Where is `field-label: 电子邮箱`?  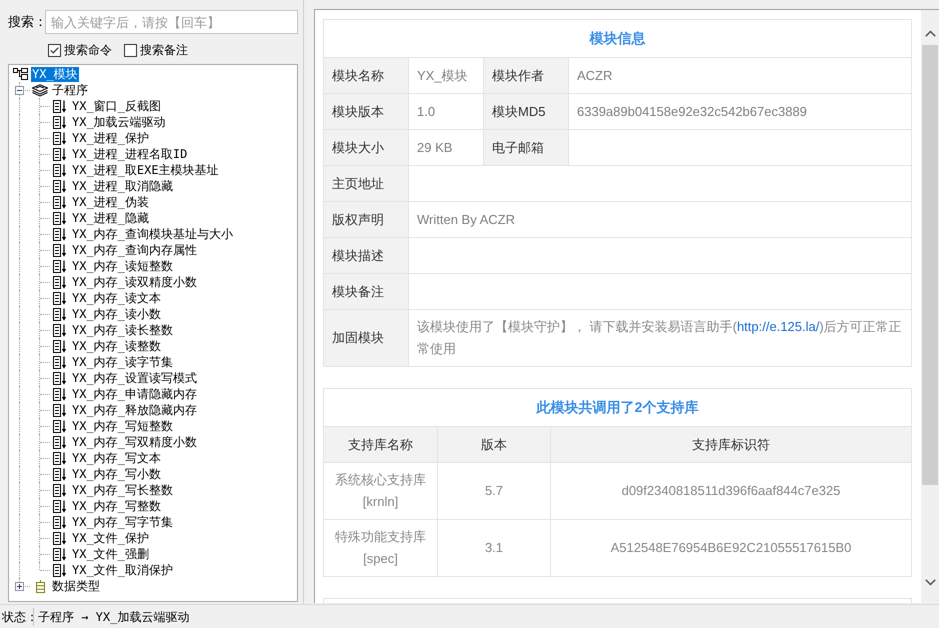 field-label: 电子邮箱 is located at coordinates (526, 148).